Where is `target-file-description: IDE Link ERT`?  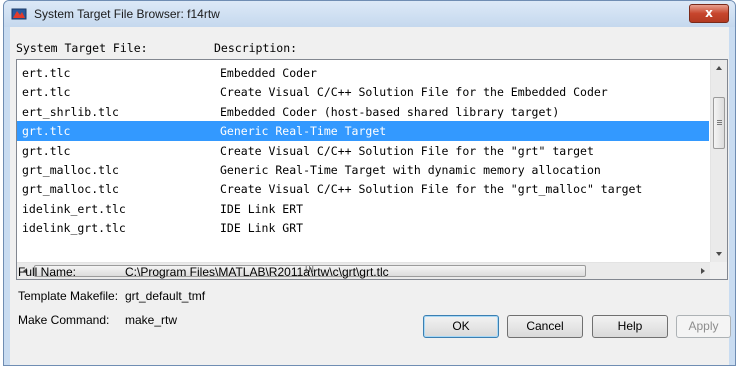 target-file-description: IDE Link ERT is located at coordinates (262, 208).